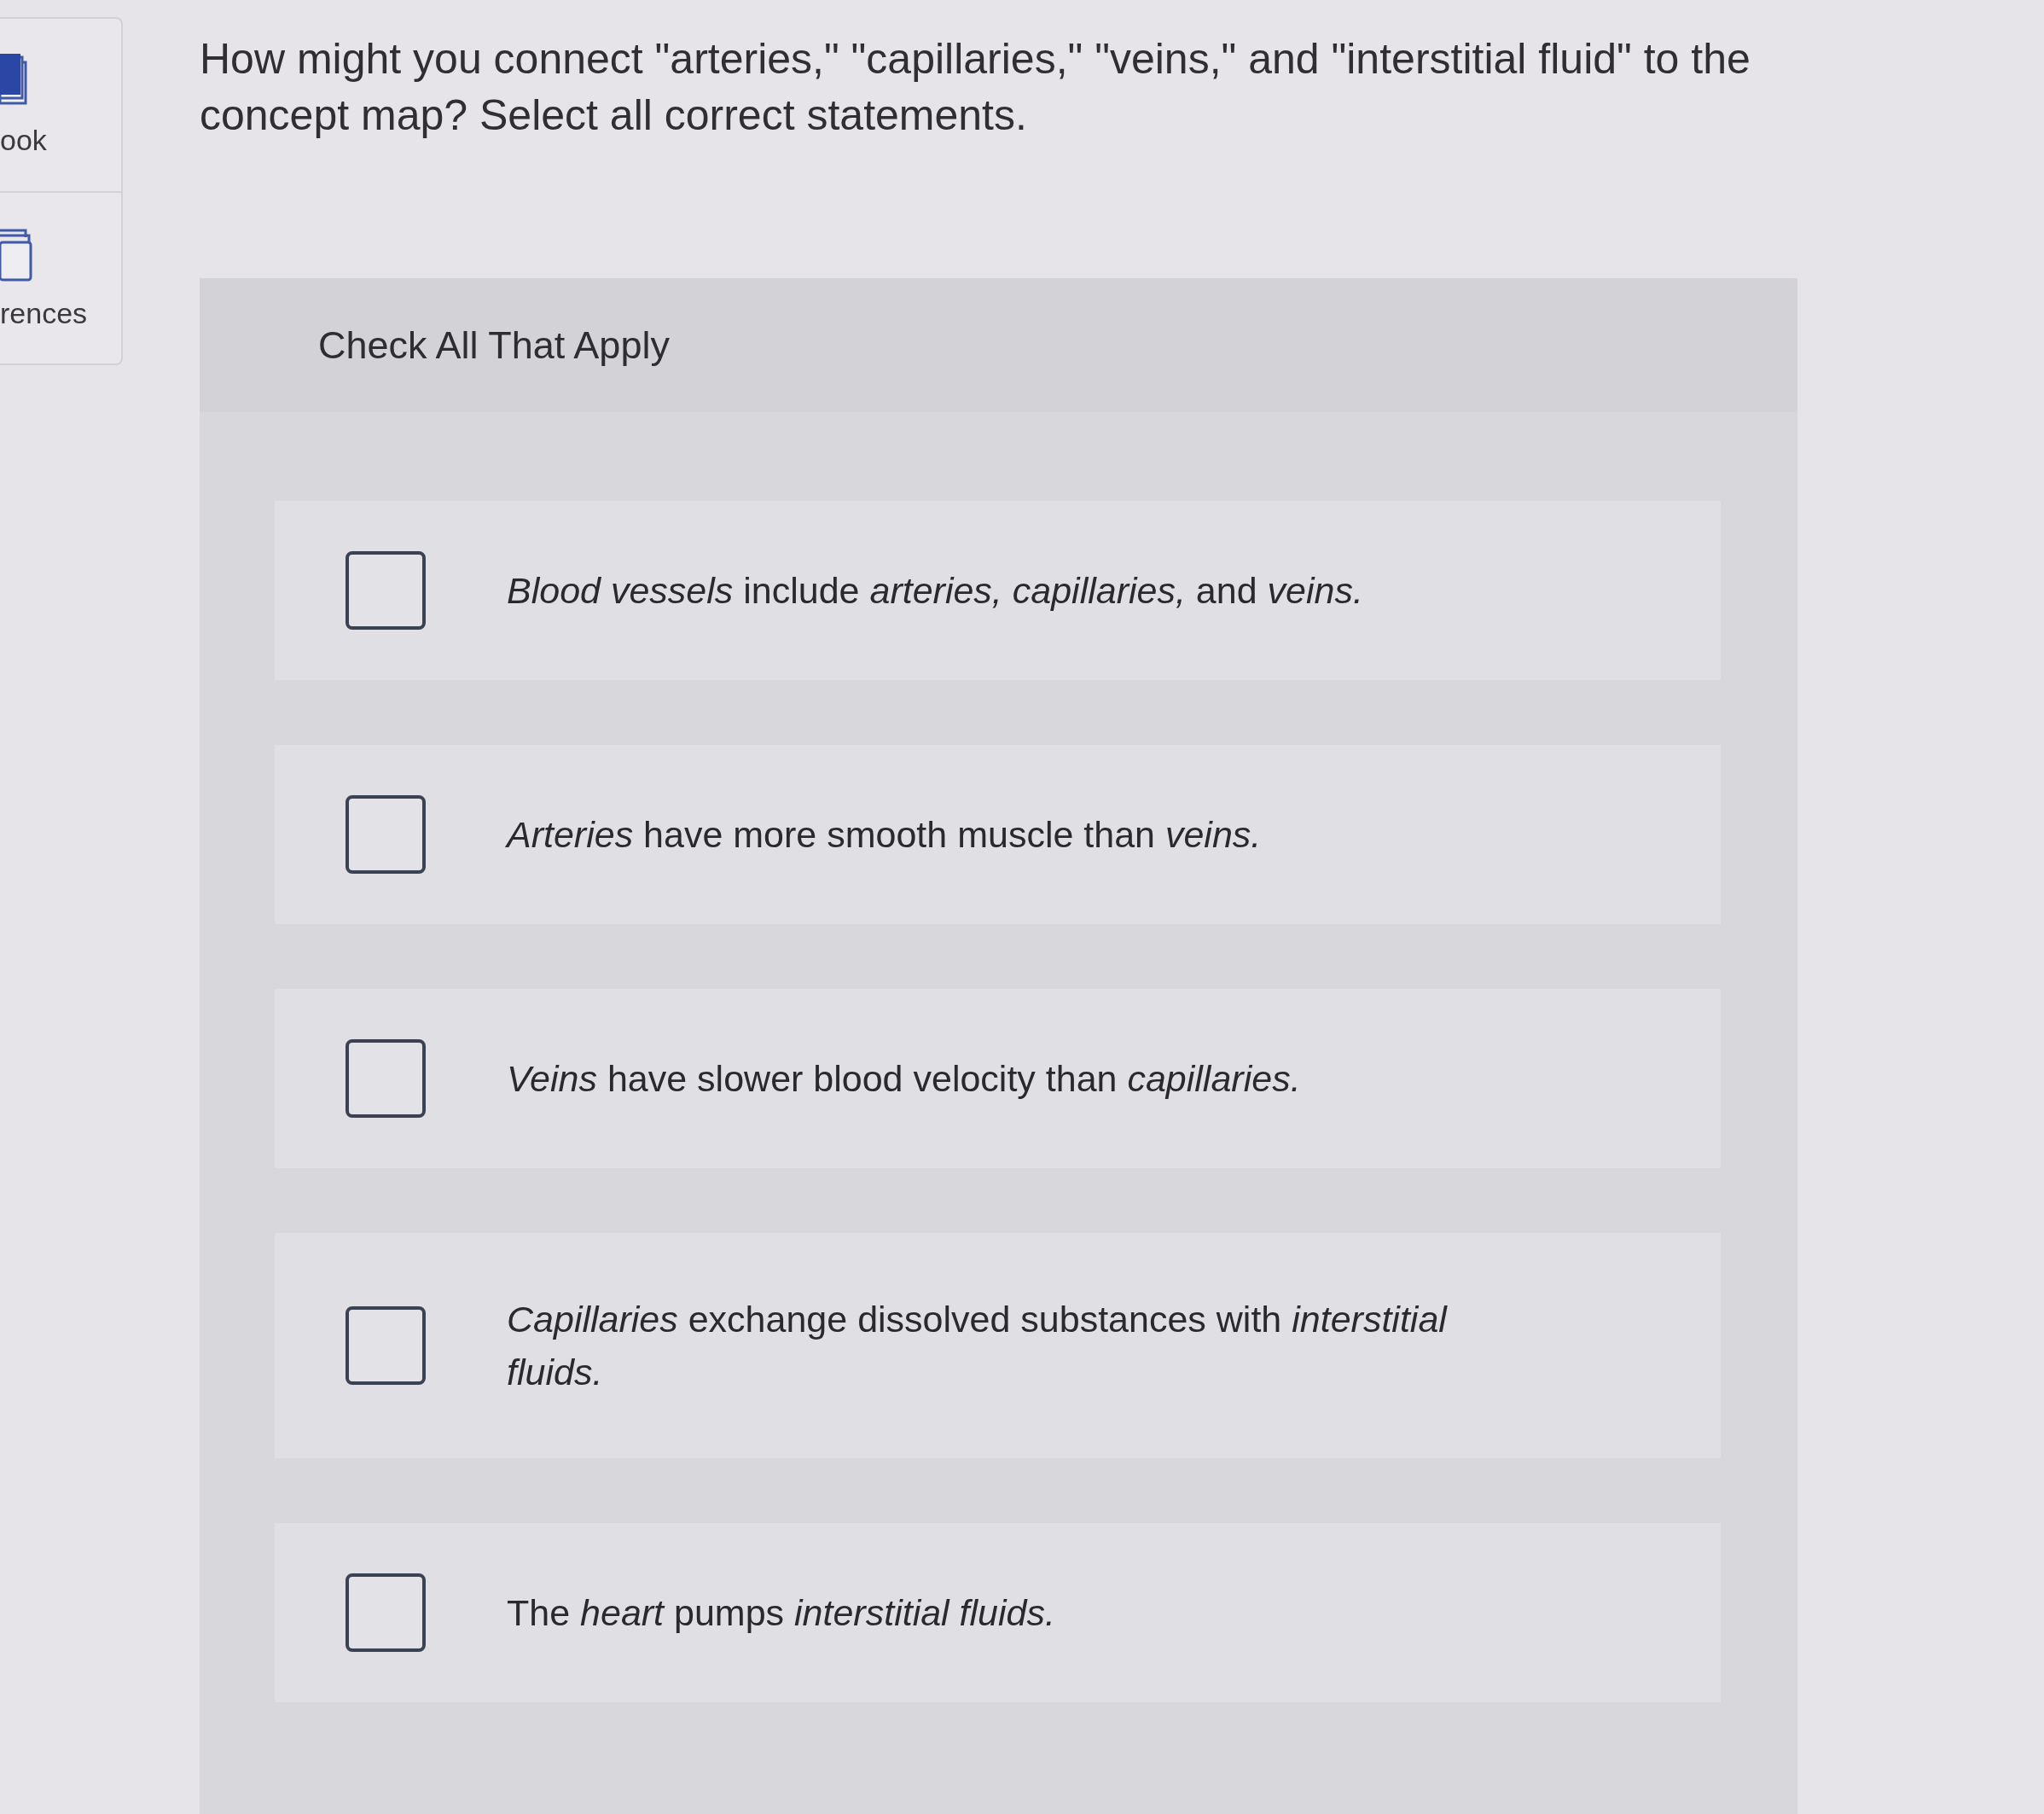 This screenshot has height=1814, width=2044. What do you see at coordinates (904, 1079) in the screenshot?
I see `option-text: Veins have slower blood velocity than capillaries.` at bounding box center [904, 1079].